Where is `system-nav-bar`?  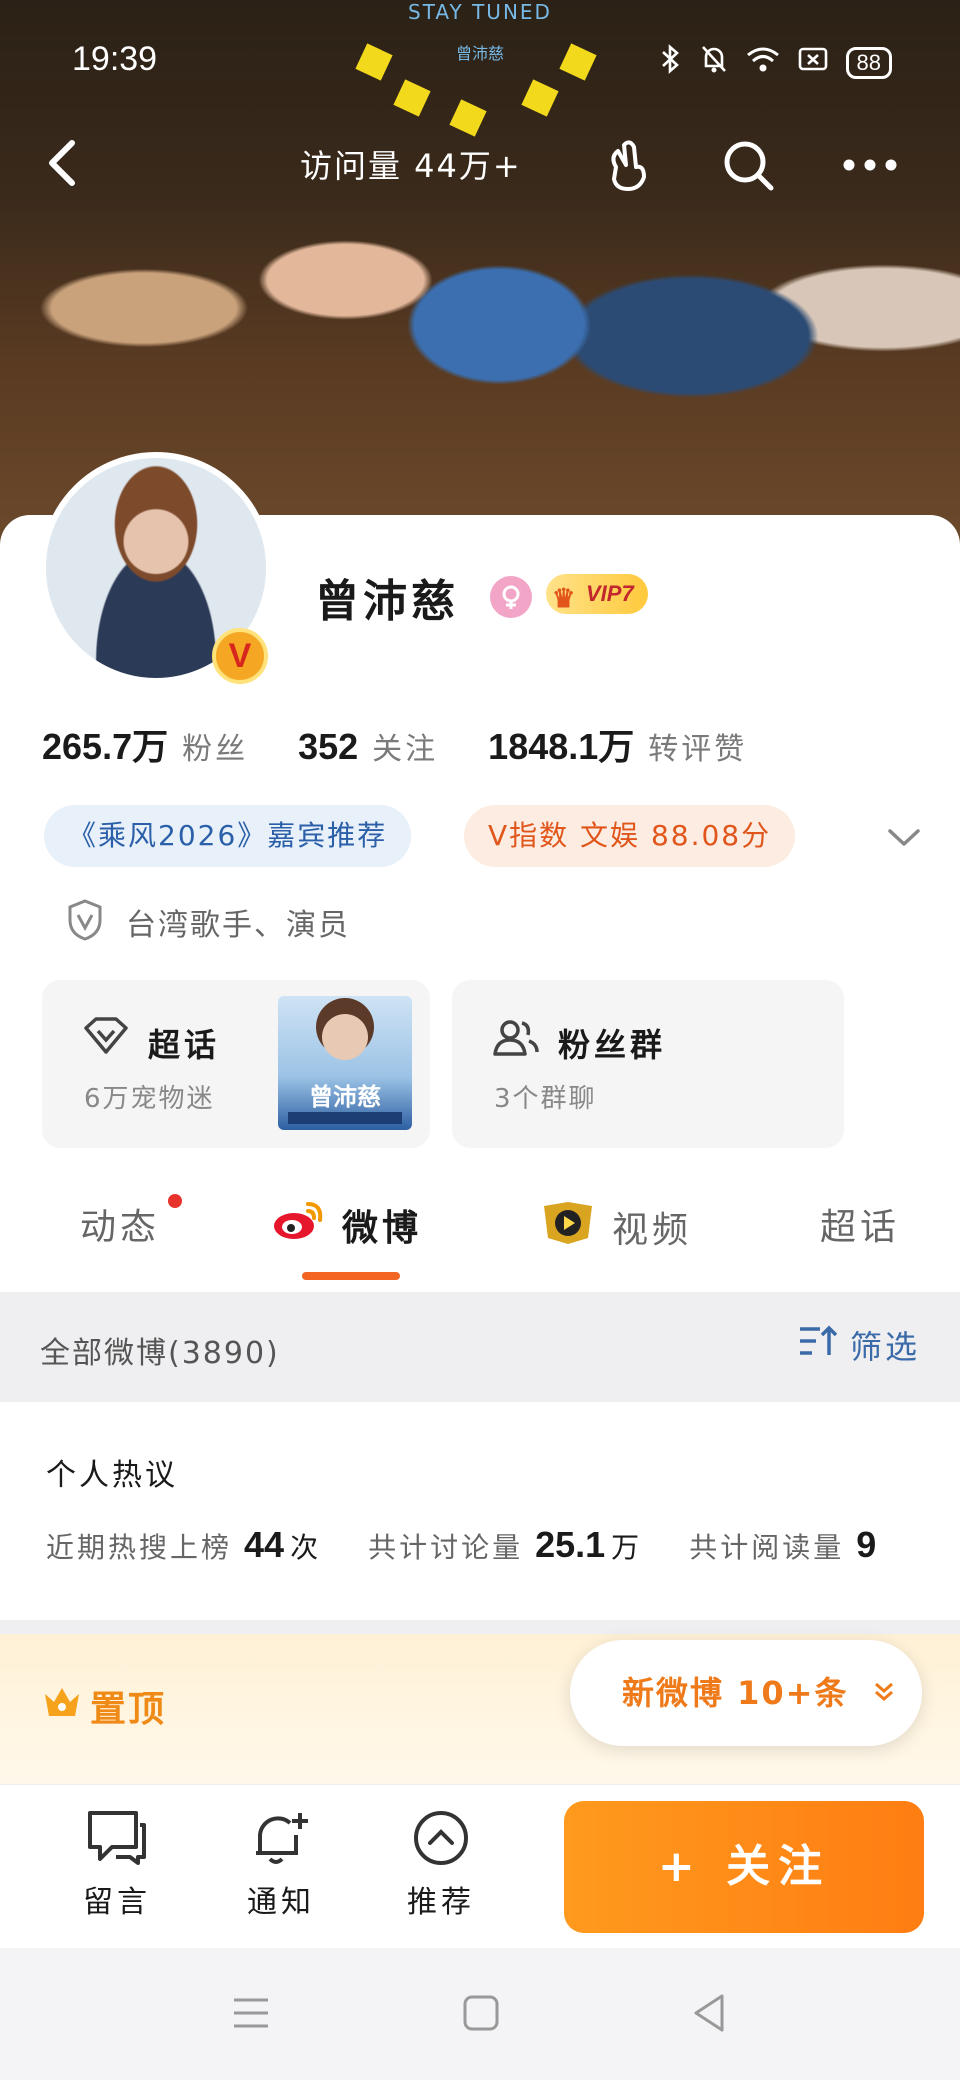
system-nav-bar is located at coordinates (480, 2014).